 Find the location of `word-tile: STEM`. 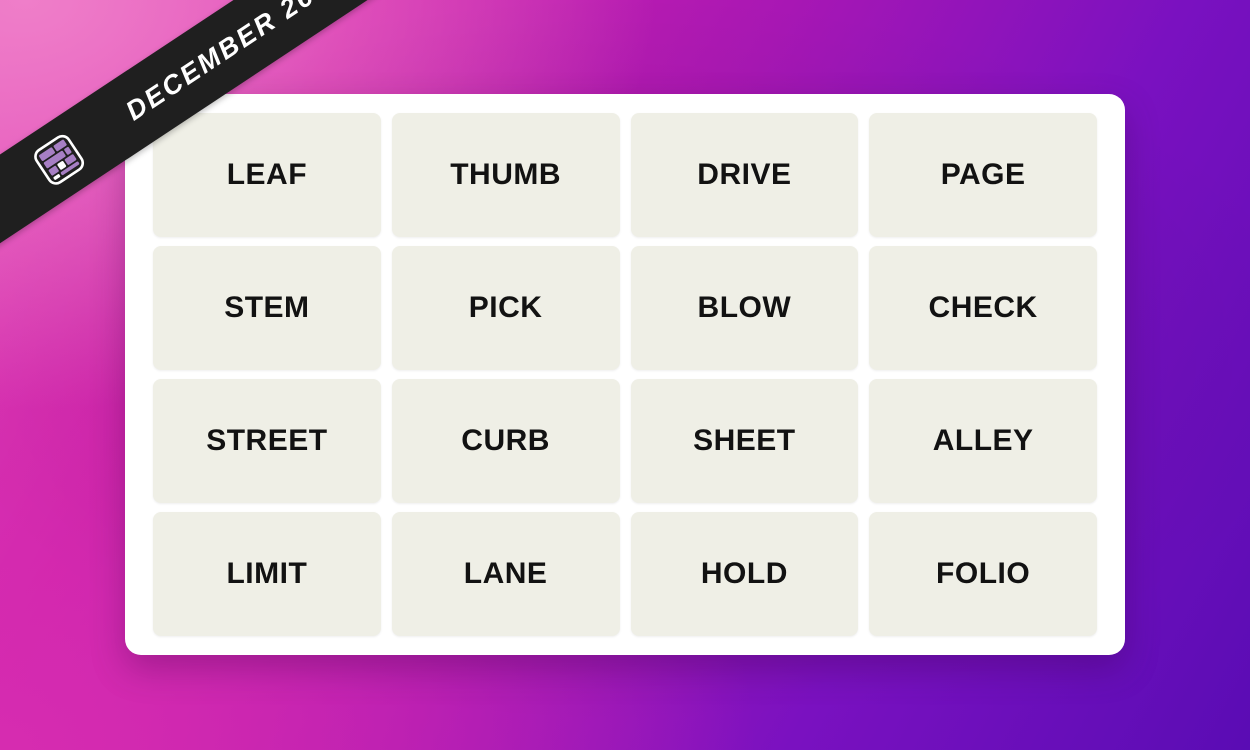

word-tile: STEM is located at coordinates (267, 308).